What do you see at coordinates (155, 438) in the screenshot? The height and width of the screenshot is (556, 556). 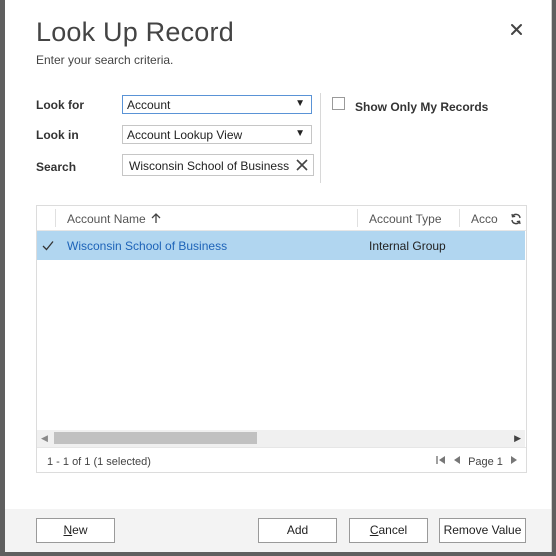 I see `scrollbar-thumb` at bounding box center [155, 438].